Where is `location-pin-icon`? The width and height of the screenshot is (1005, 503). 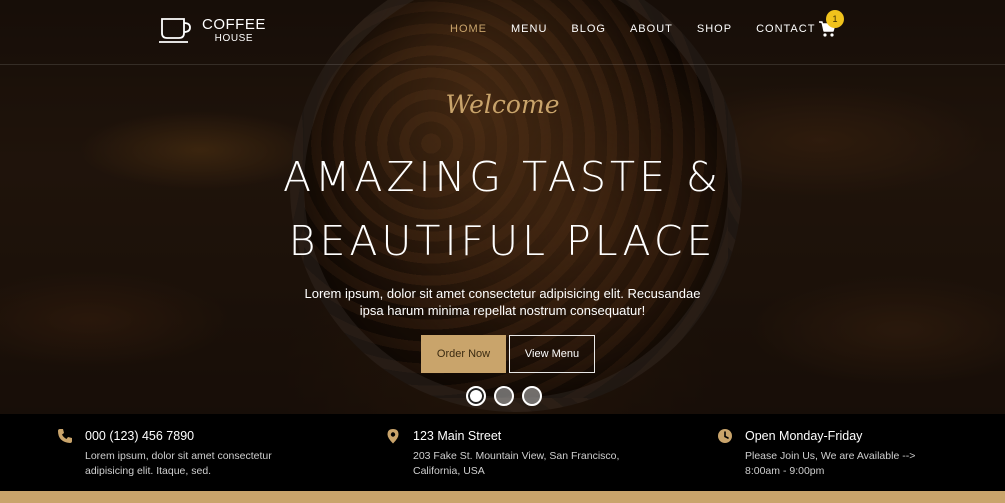 location-pin-icon is located at coordinates (393, 436).